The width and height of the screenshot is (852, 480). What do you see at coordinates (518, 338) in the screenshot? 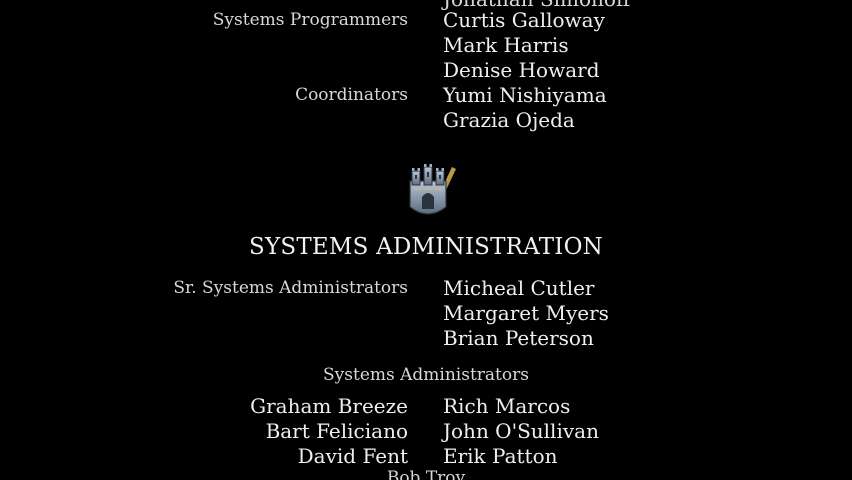
I see `credit-name: Brian Peterson` at bounding box center [518, 338].